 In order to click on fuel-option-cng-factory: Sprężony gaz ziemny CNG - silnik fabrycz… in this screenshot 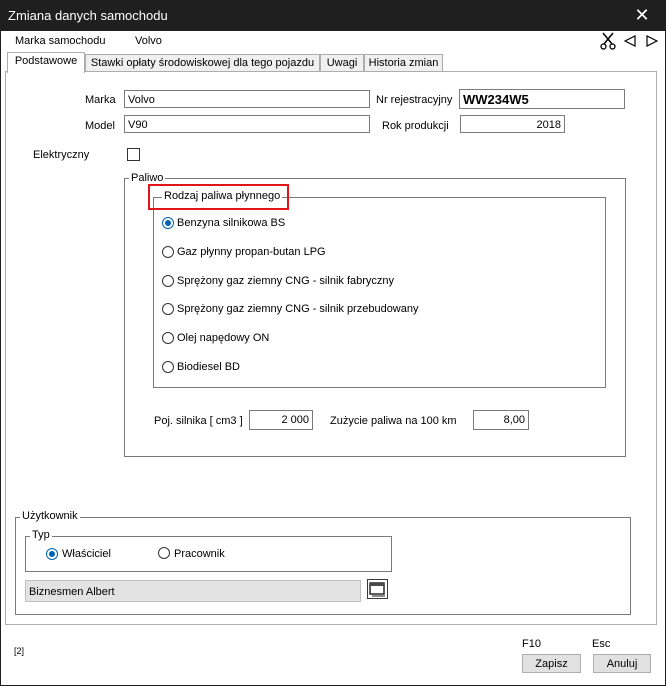, I will do `click(285, 281)`.